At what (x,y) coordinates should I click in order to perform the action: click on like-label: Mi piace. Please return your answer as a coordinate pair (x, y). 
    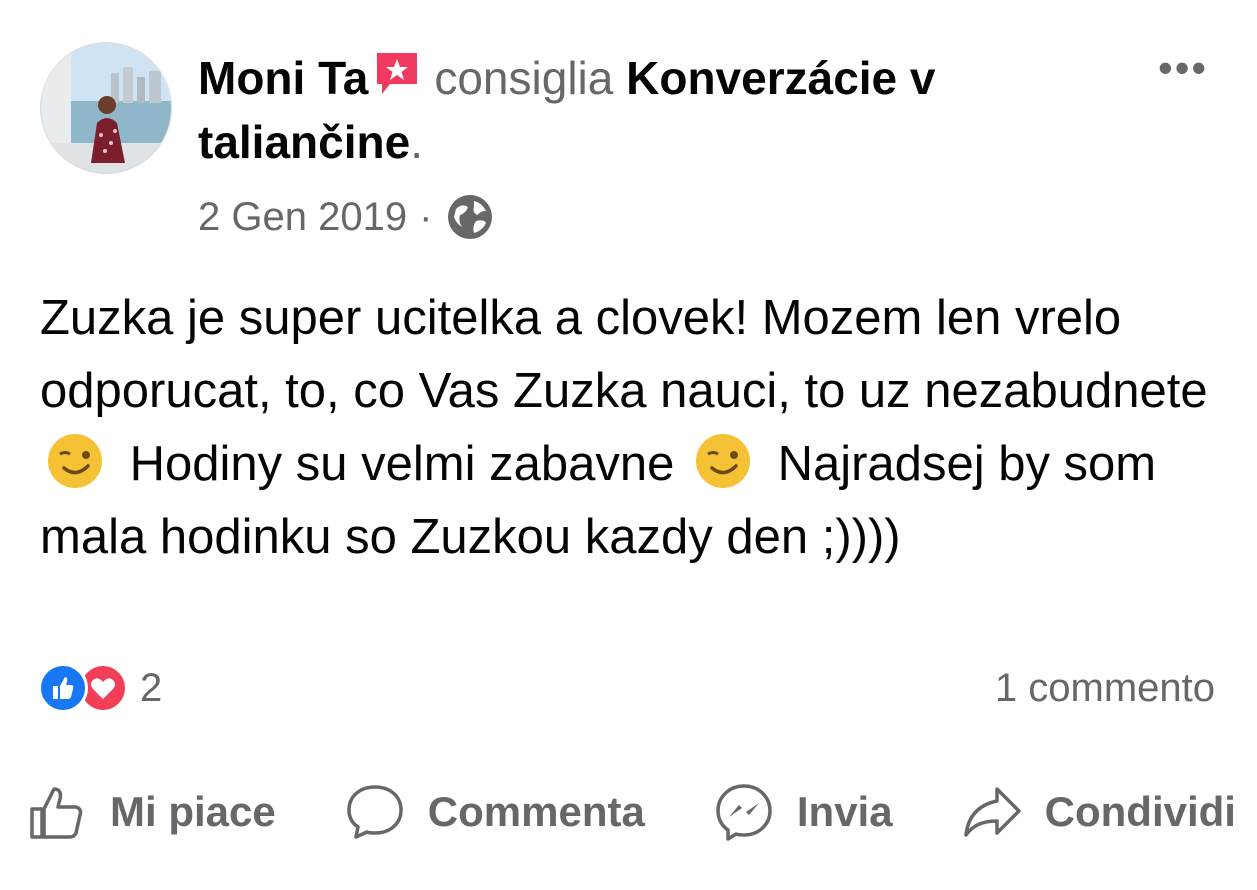
    Looking at the image, I should click on (193, 811).